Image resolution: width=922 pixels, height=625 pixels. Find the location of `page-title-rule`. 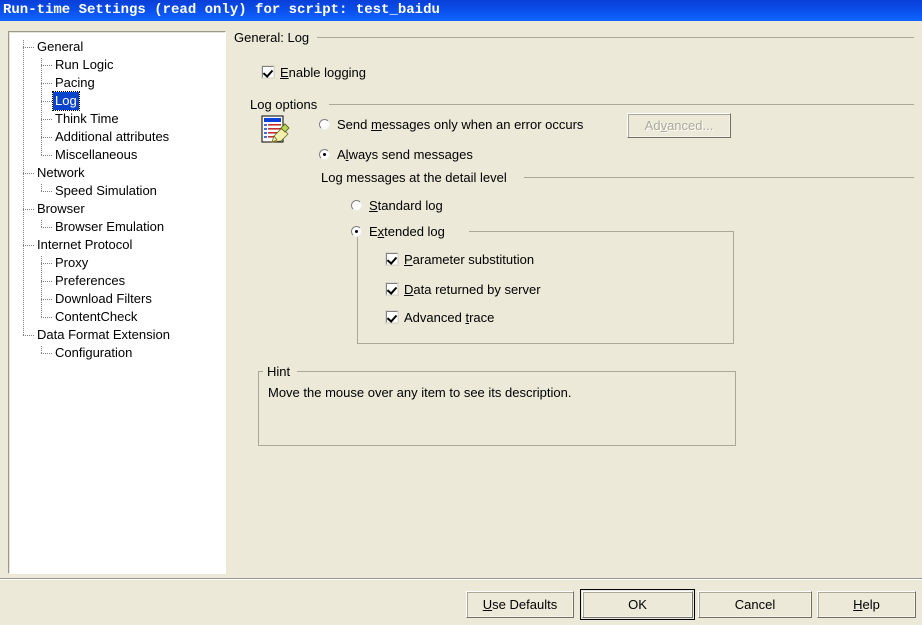

page-title-rule is located at coordinates (615, 37).